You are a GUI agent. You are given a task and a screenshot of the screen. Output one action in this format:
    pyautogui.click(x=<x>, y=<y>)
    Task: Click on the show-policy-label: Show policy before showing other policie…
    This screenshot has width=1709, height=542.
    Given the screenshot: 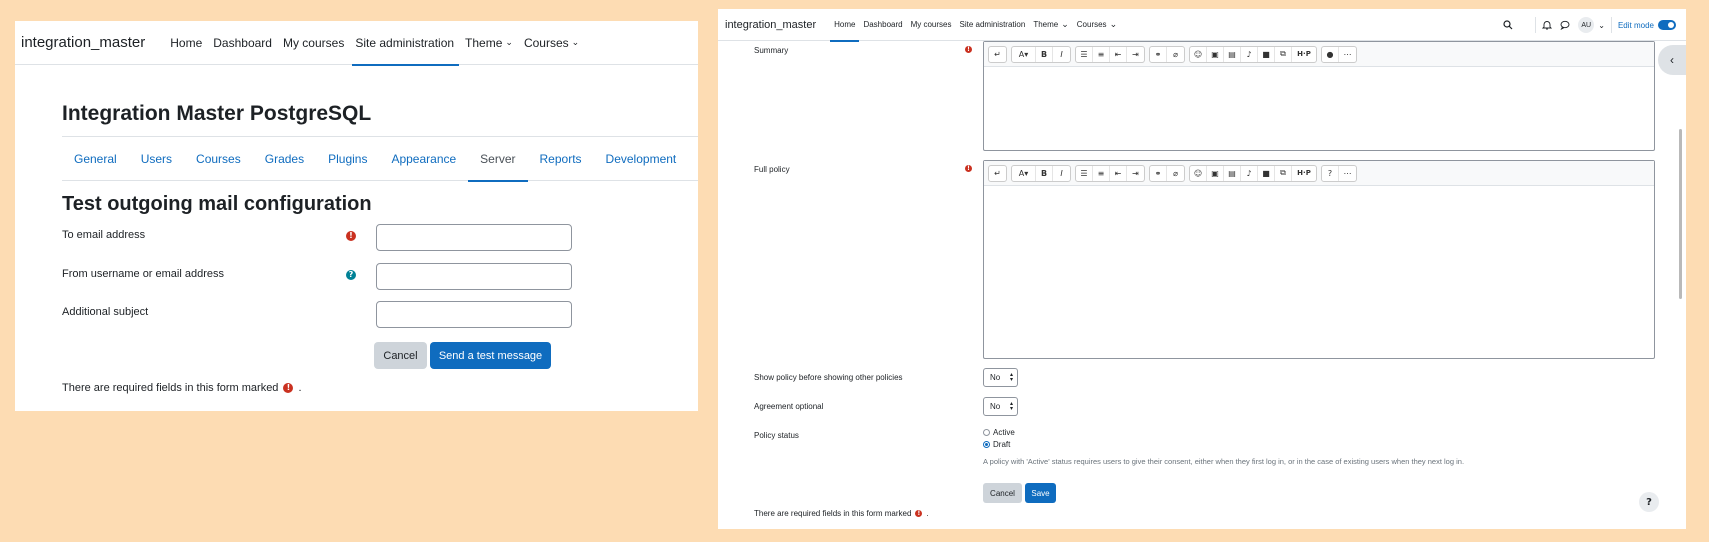 What is the action you would take?
    pyautogui.click(x=828, y=377)
    